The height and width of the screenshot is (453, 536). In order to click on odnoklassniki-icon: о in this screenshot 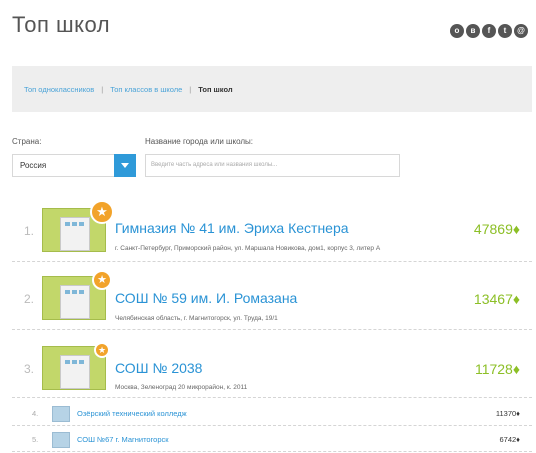, I will do `click(457, 31)`.